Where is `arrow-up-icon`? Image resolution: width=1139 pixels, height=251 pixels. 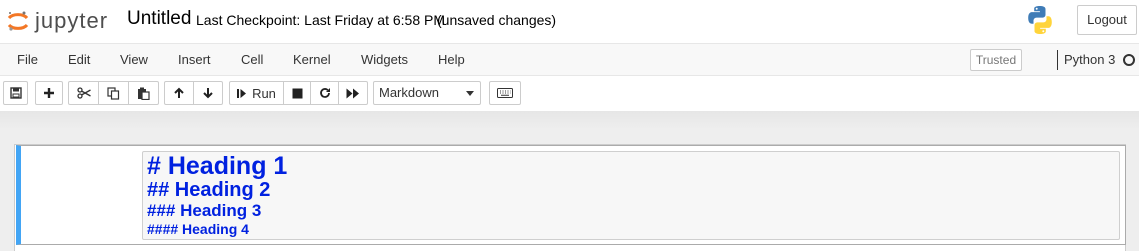 arrow-up-icon is located at coordinates (179, 92).